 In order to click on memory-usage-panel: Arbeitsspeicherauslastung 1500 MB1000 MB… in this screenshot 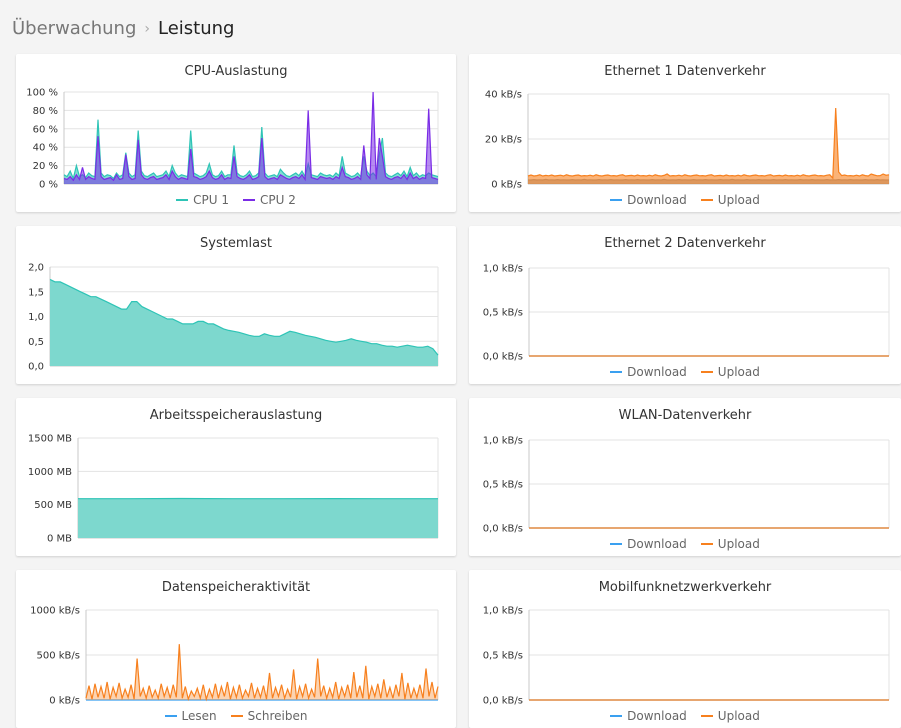, I will do `click(236, 477)`.